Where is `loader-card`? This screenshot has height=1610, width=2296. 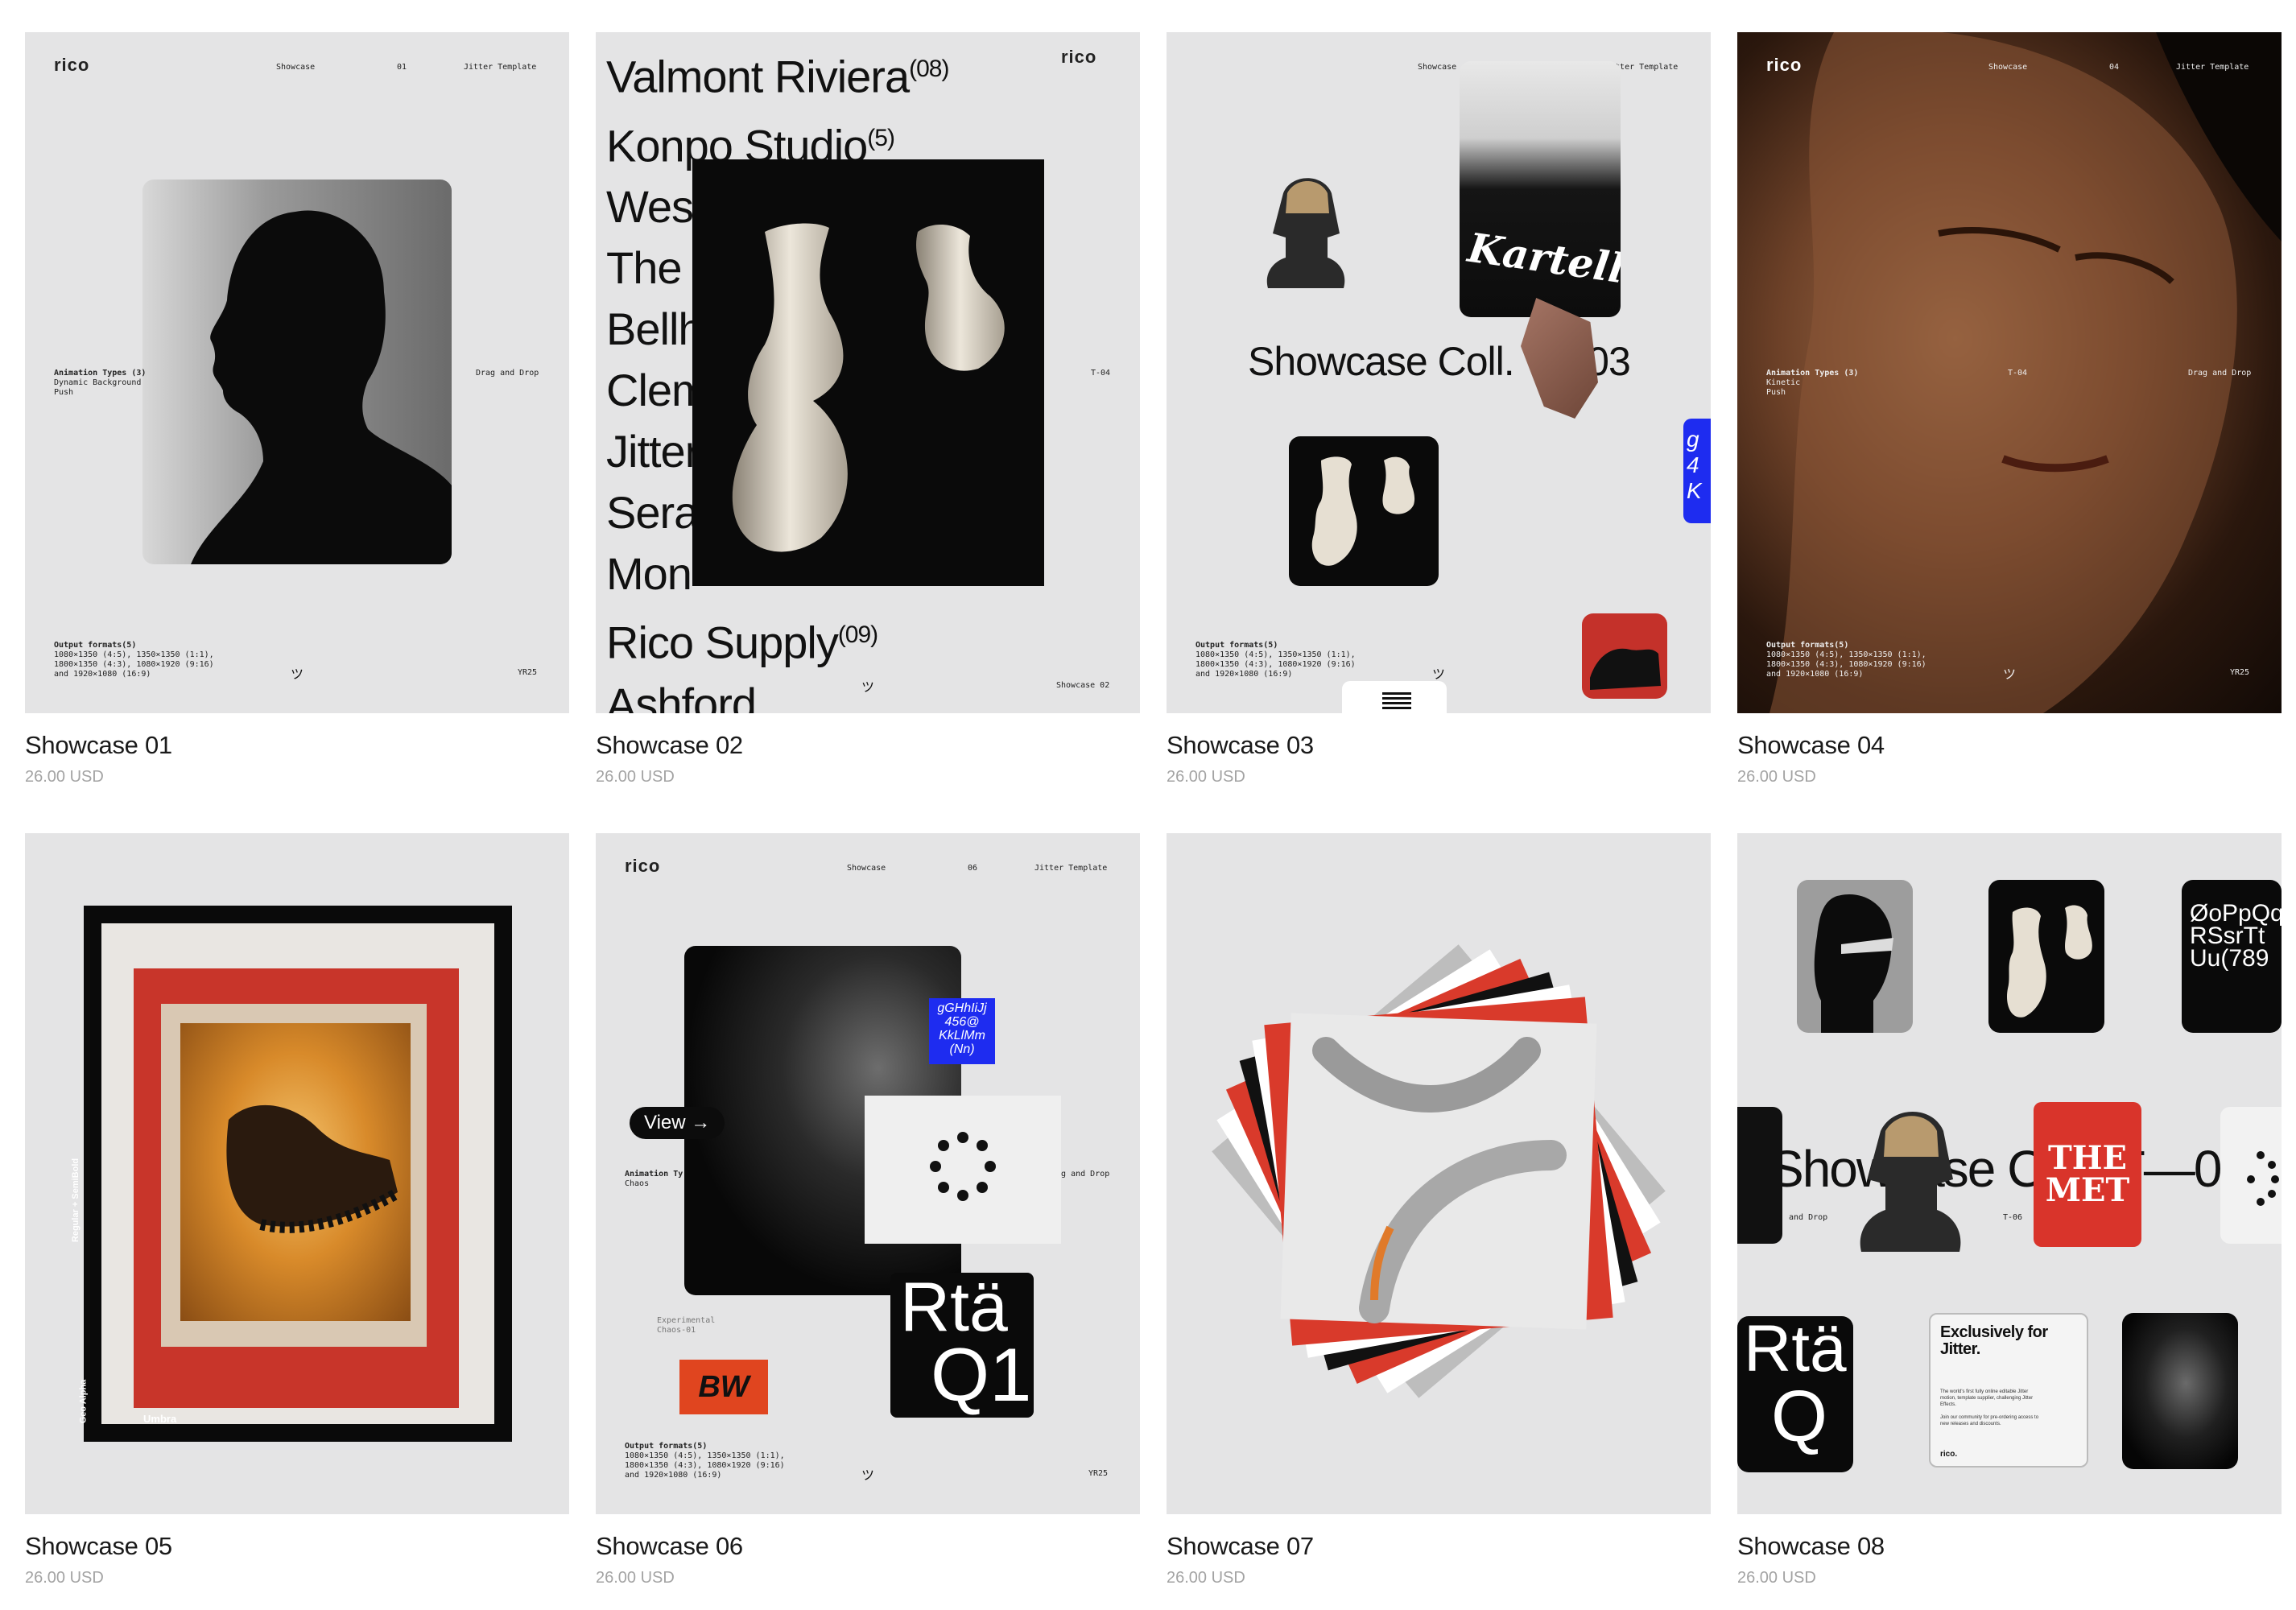 loader-card is located at coordinates (963, 1170).